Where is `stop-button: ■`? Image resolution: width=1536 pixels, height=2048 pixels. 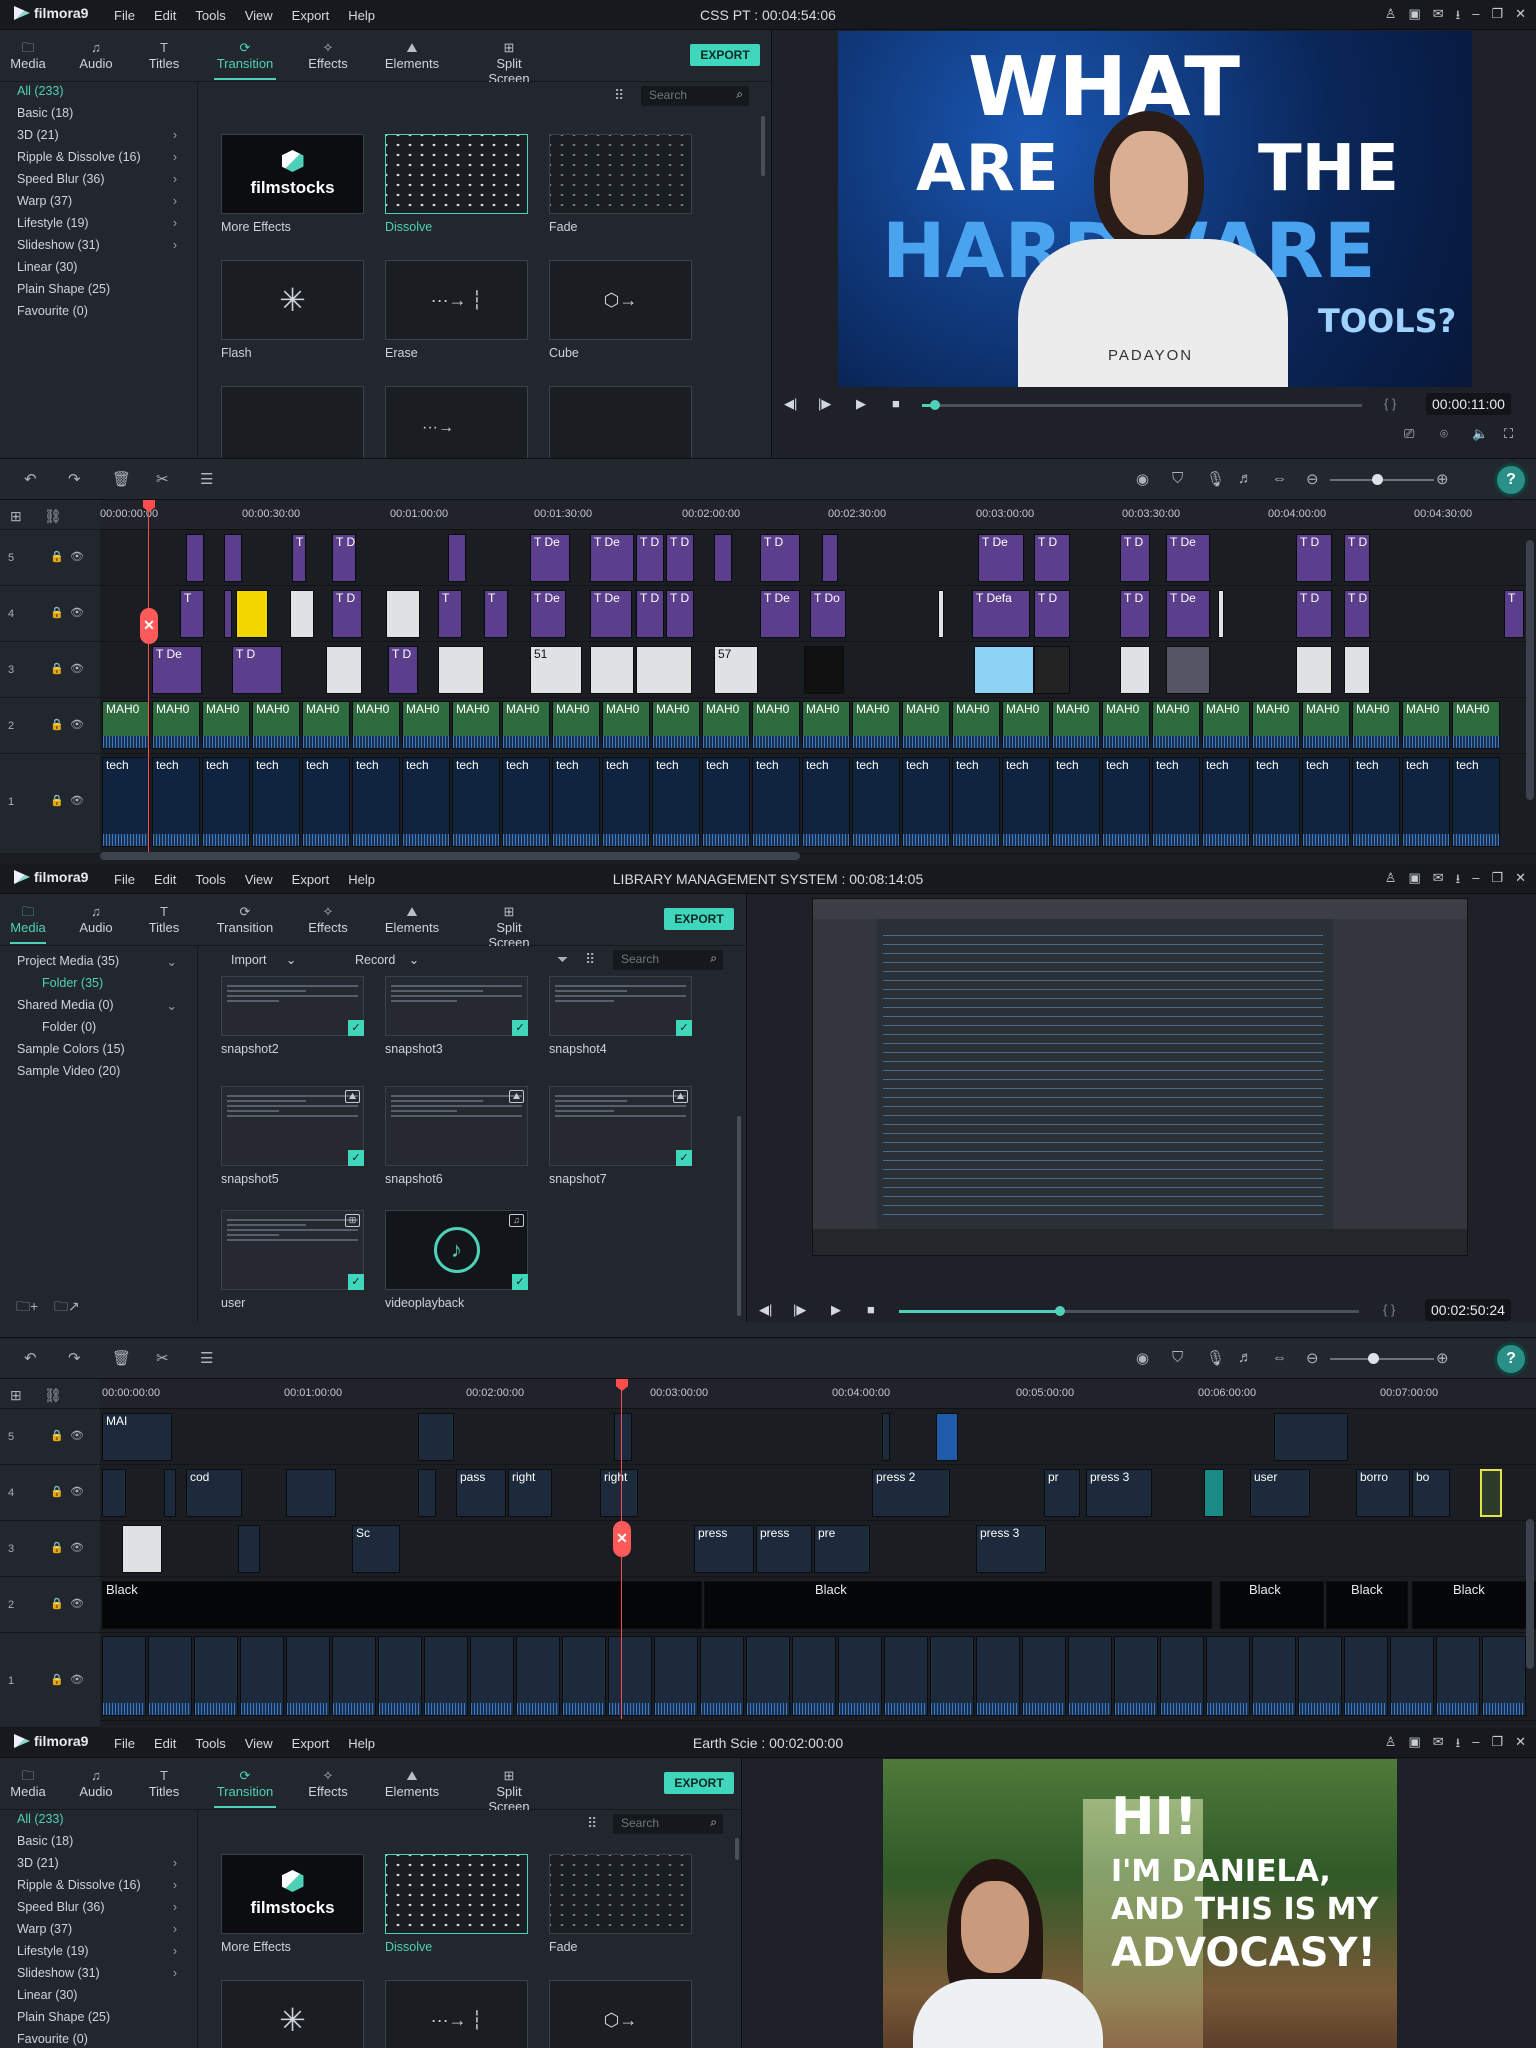
stop-button: ■ is located at coordinates (896, 403).